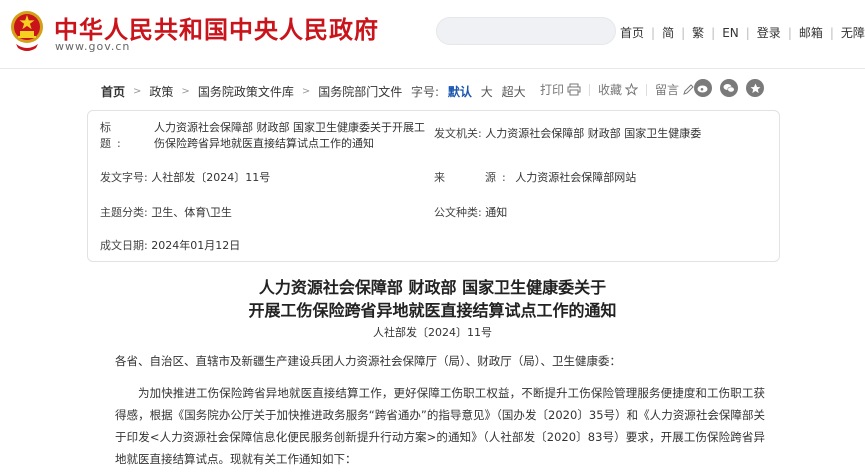 This screenshot has height=473, width=865. Describe the element at coordinates (191, 212) in the screenshot. I see `meta-category-value: 卫生、体育\卫生` at that location.